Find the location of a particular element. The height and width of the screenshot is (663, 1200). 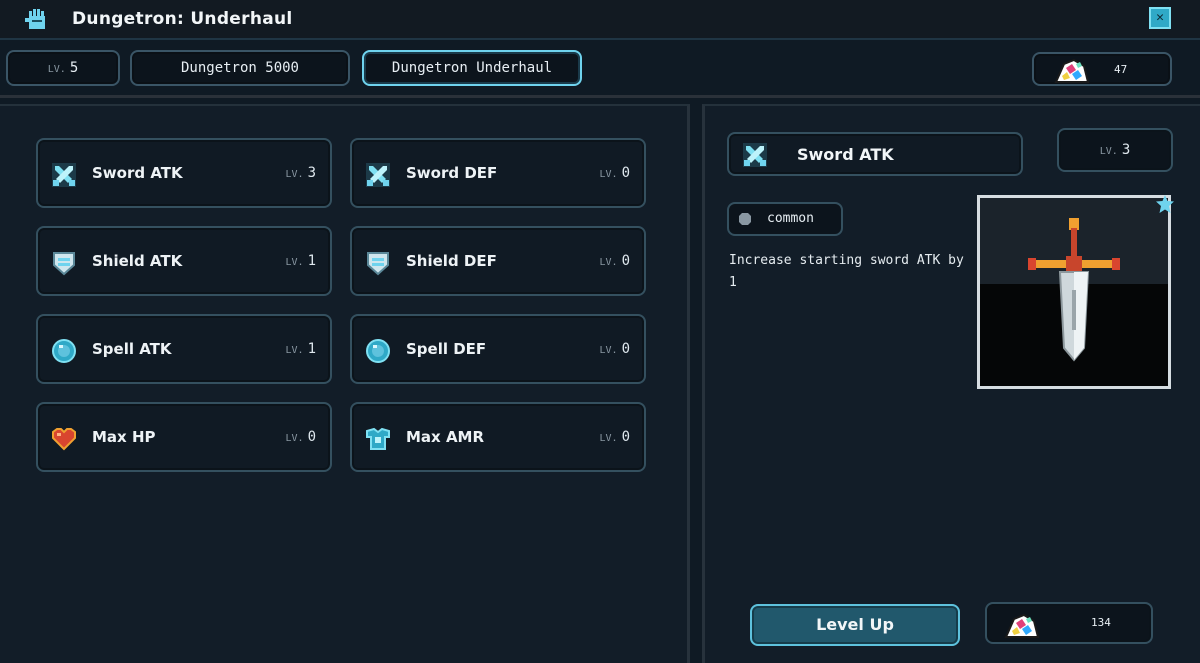

cost-value: 134 is located at coordinates (1101, 622).